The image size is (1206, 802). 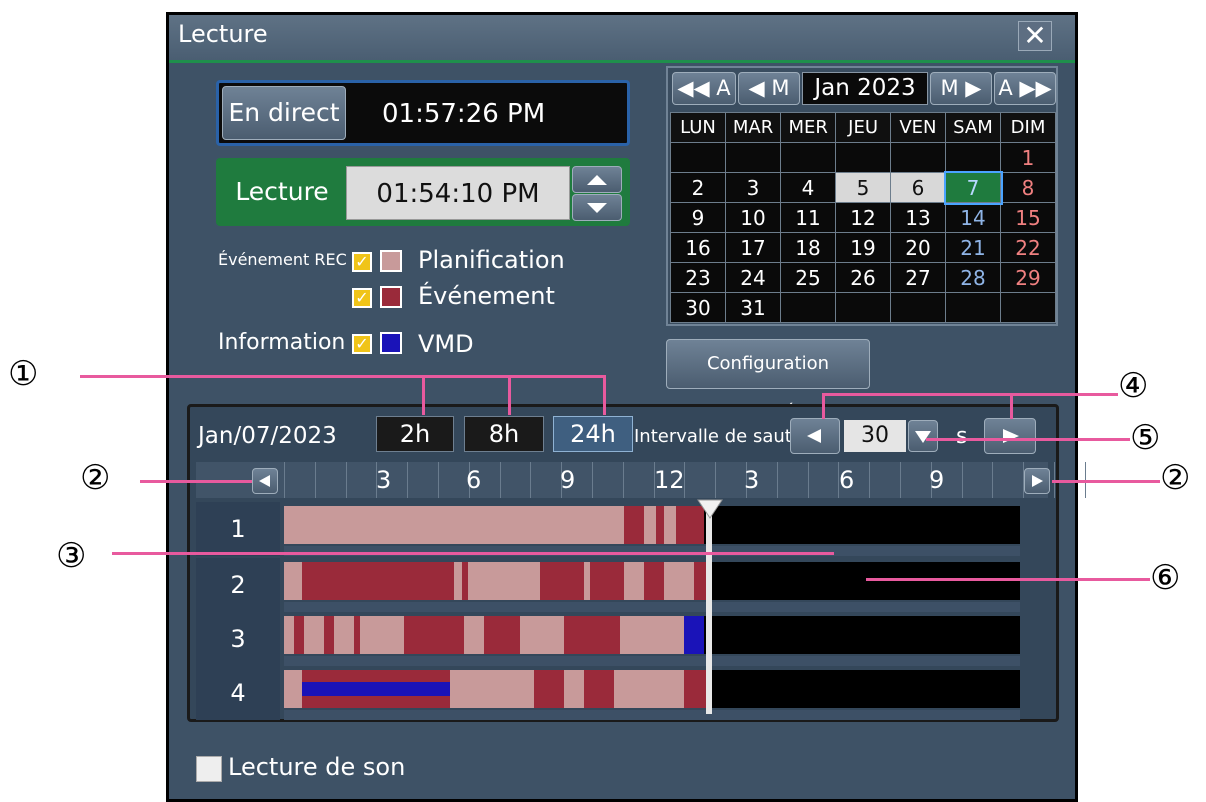 What do you see at coordinates (753, 217) in the screenshot?
I see `calendar-day: 10` at bounding box center [753, 217].